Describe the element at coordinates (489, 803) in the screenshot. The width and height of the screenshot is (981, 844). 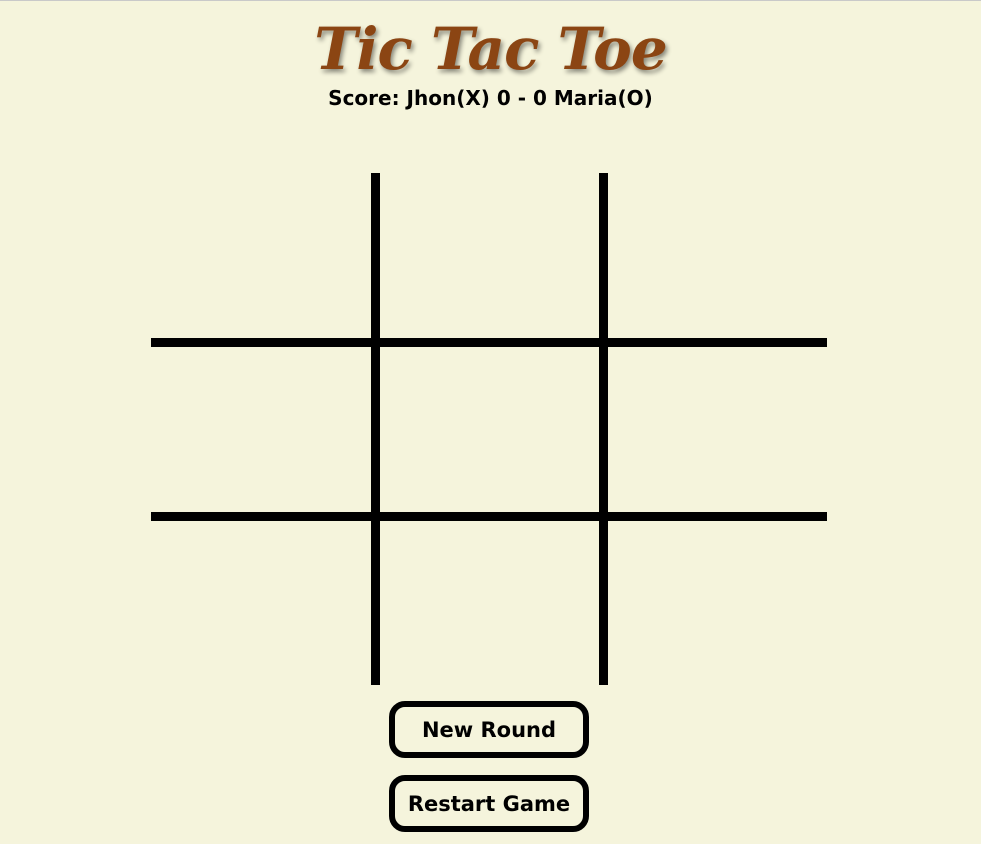
I see `restart-game-button: Restart Game` at that location.